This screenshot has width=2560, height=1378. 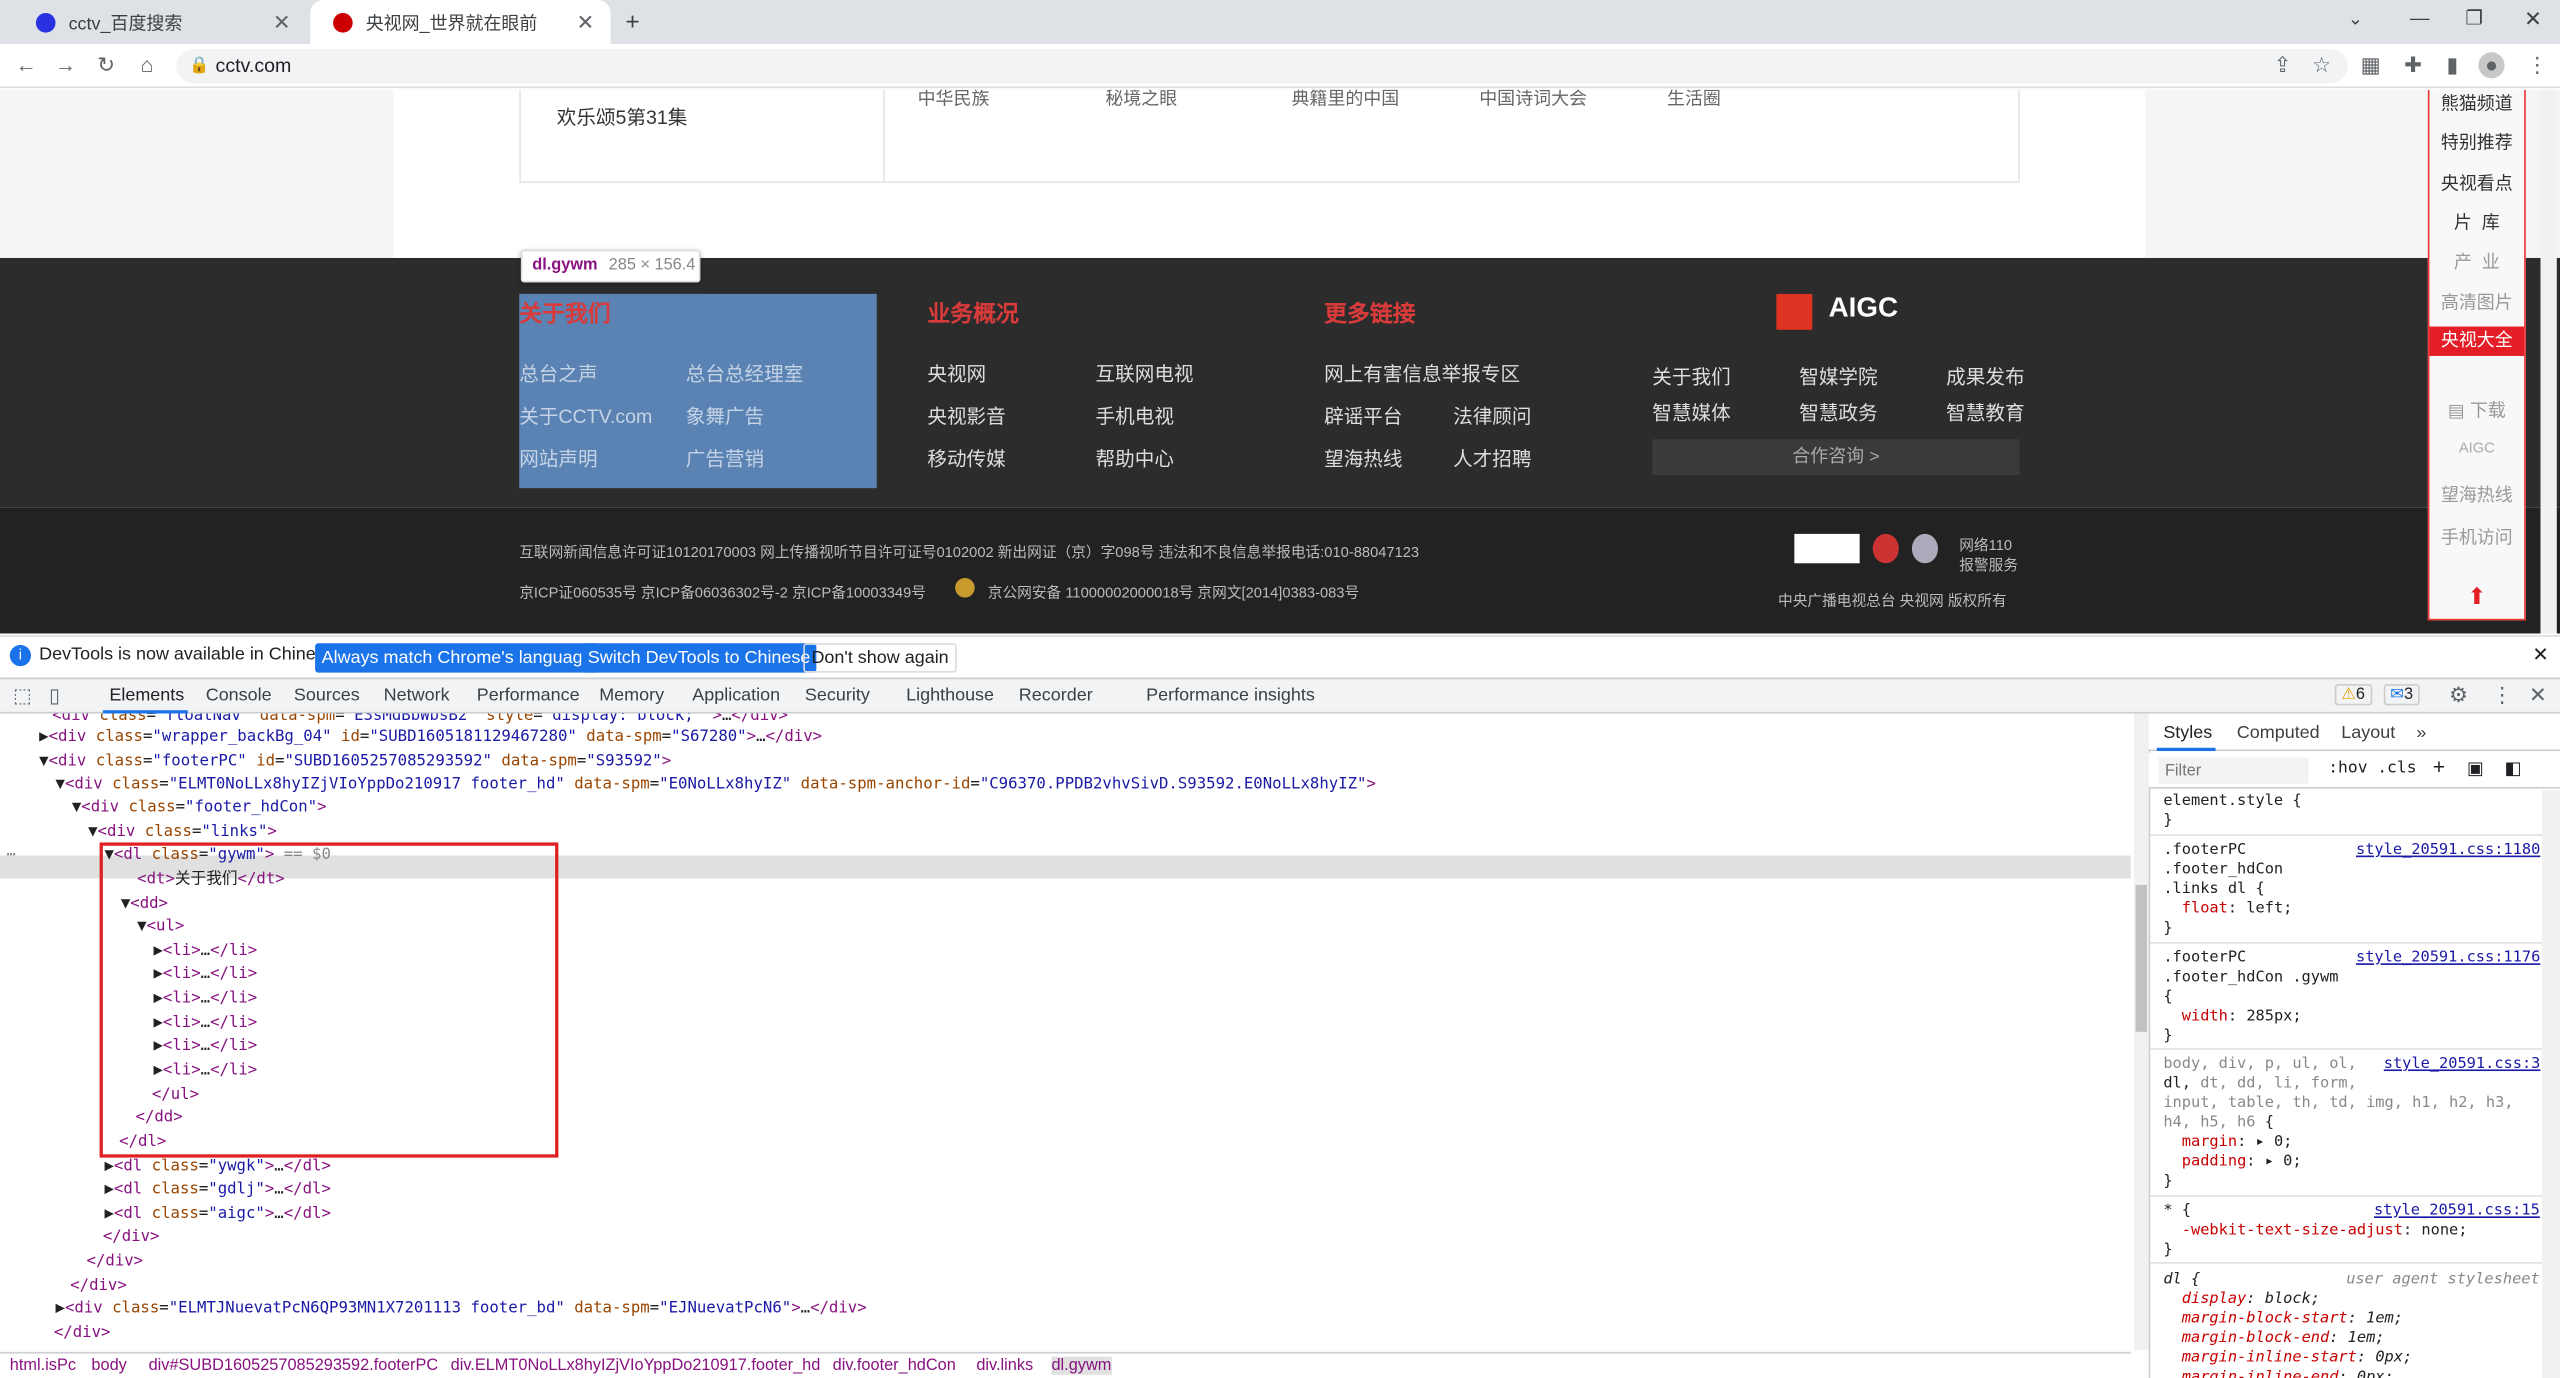 I want to click on styles-scrollbar, so click(x=2551, y=1084).